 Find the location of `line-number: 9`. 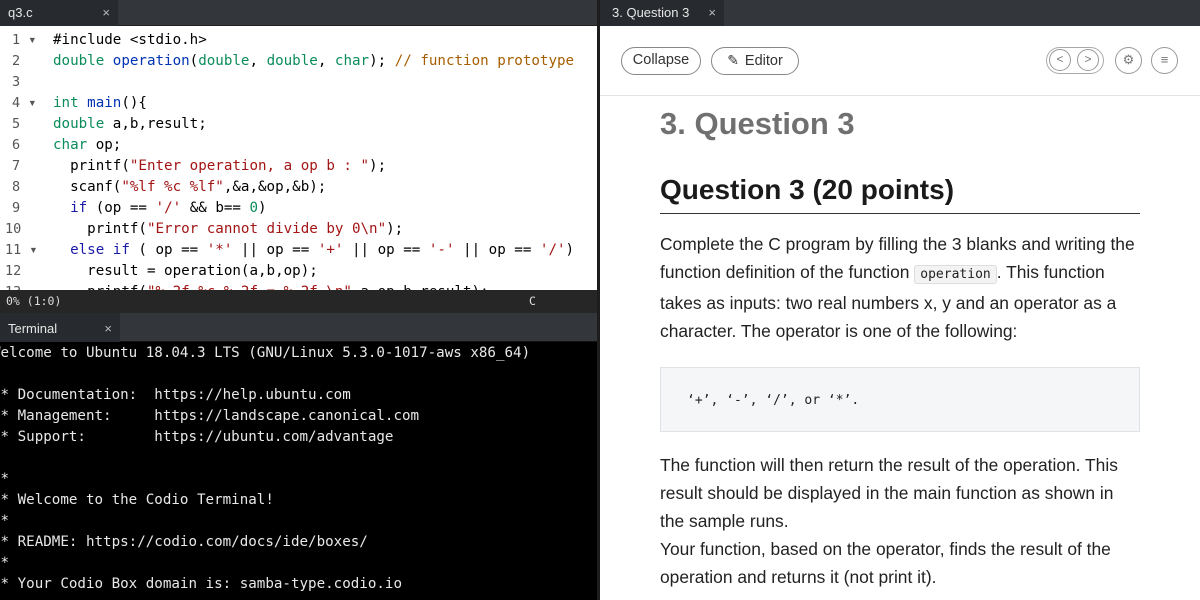

line-number: 9 is located at coordinates (16, 208).